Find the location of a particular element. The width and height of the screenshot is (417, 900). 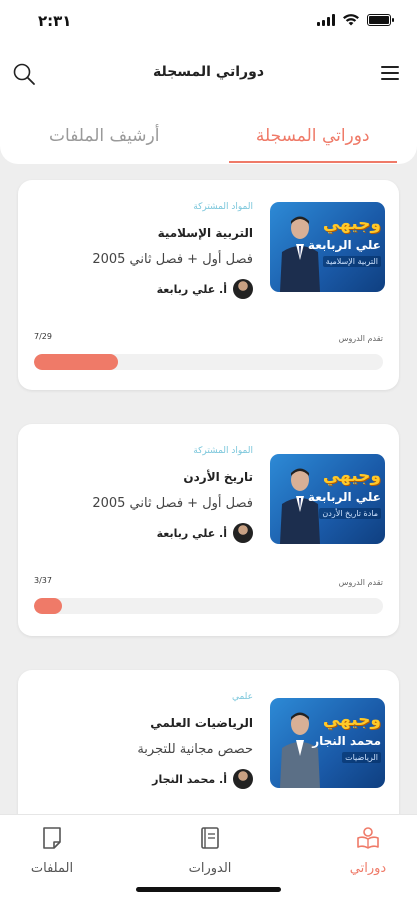

file-icon is located at coordinates (52, 838).